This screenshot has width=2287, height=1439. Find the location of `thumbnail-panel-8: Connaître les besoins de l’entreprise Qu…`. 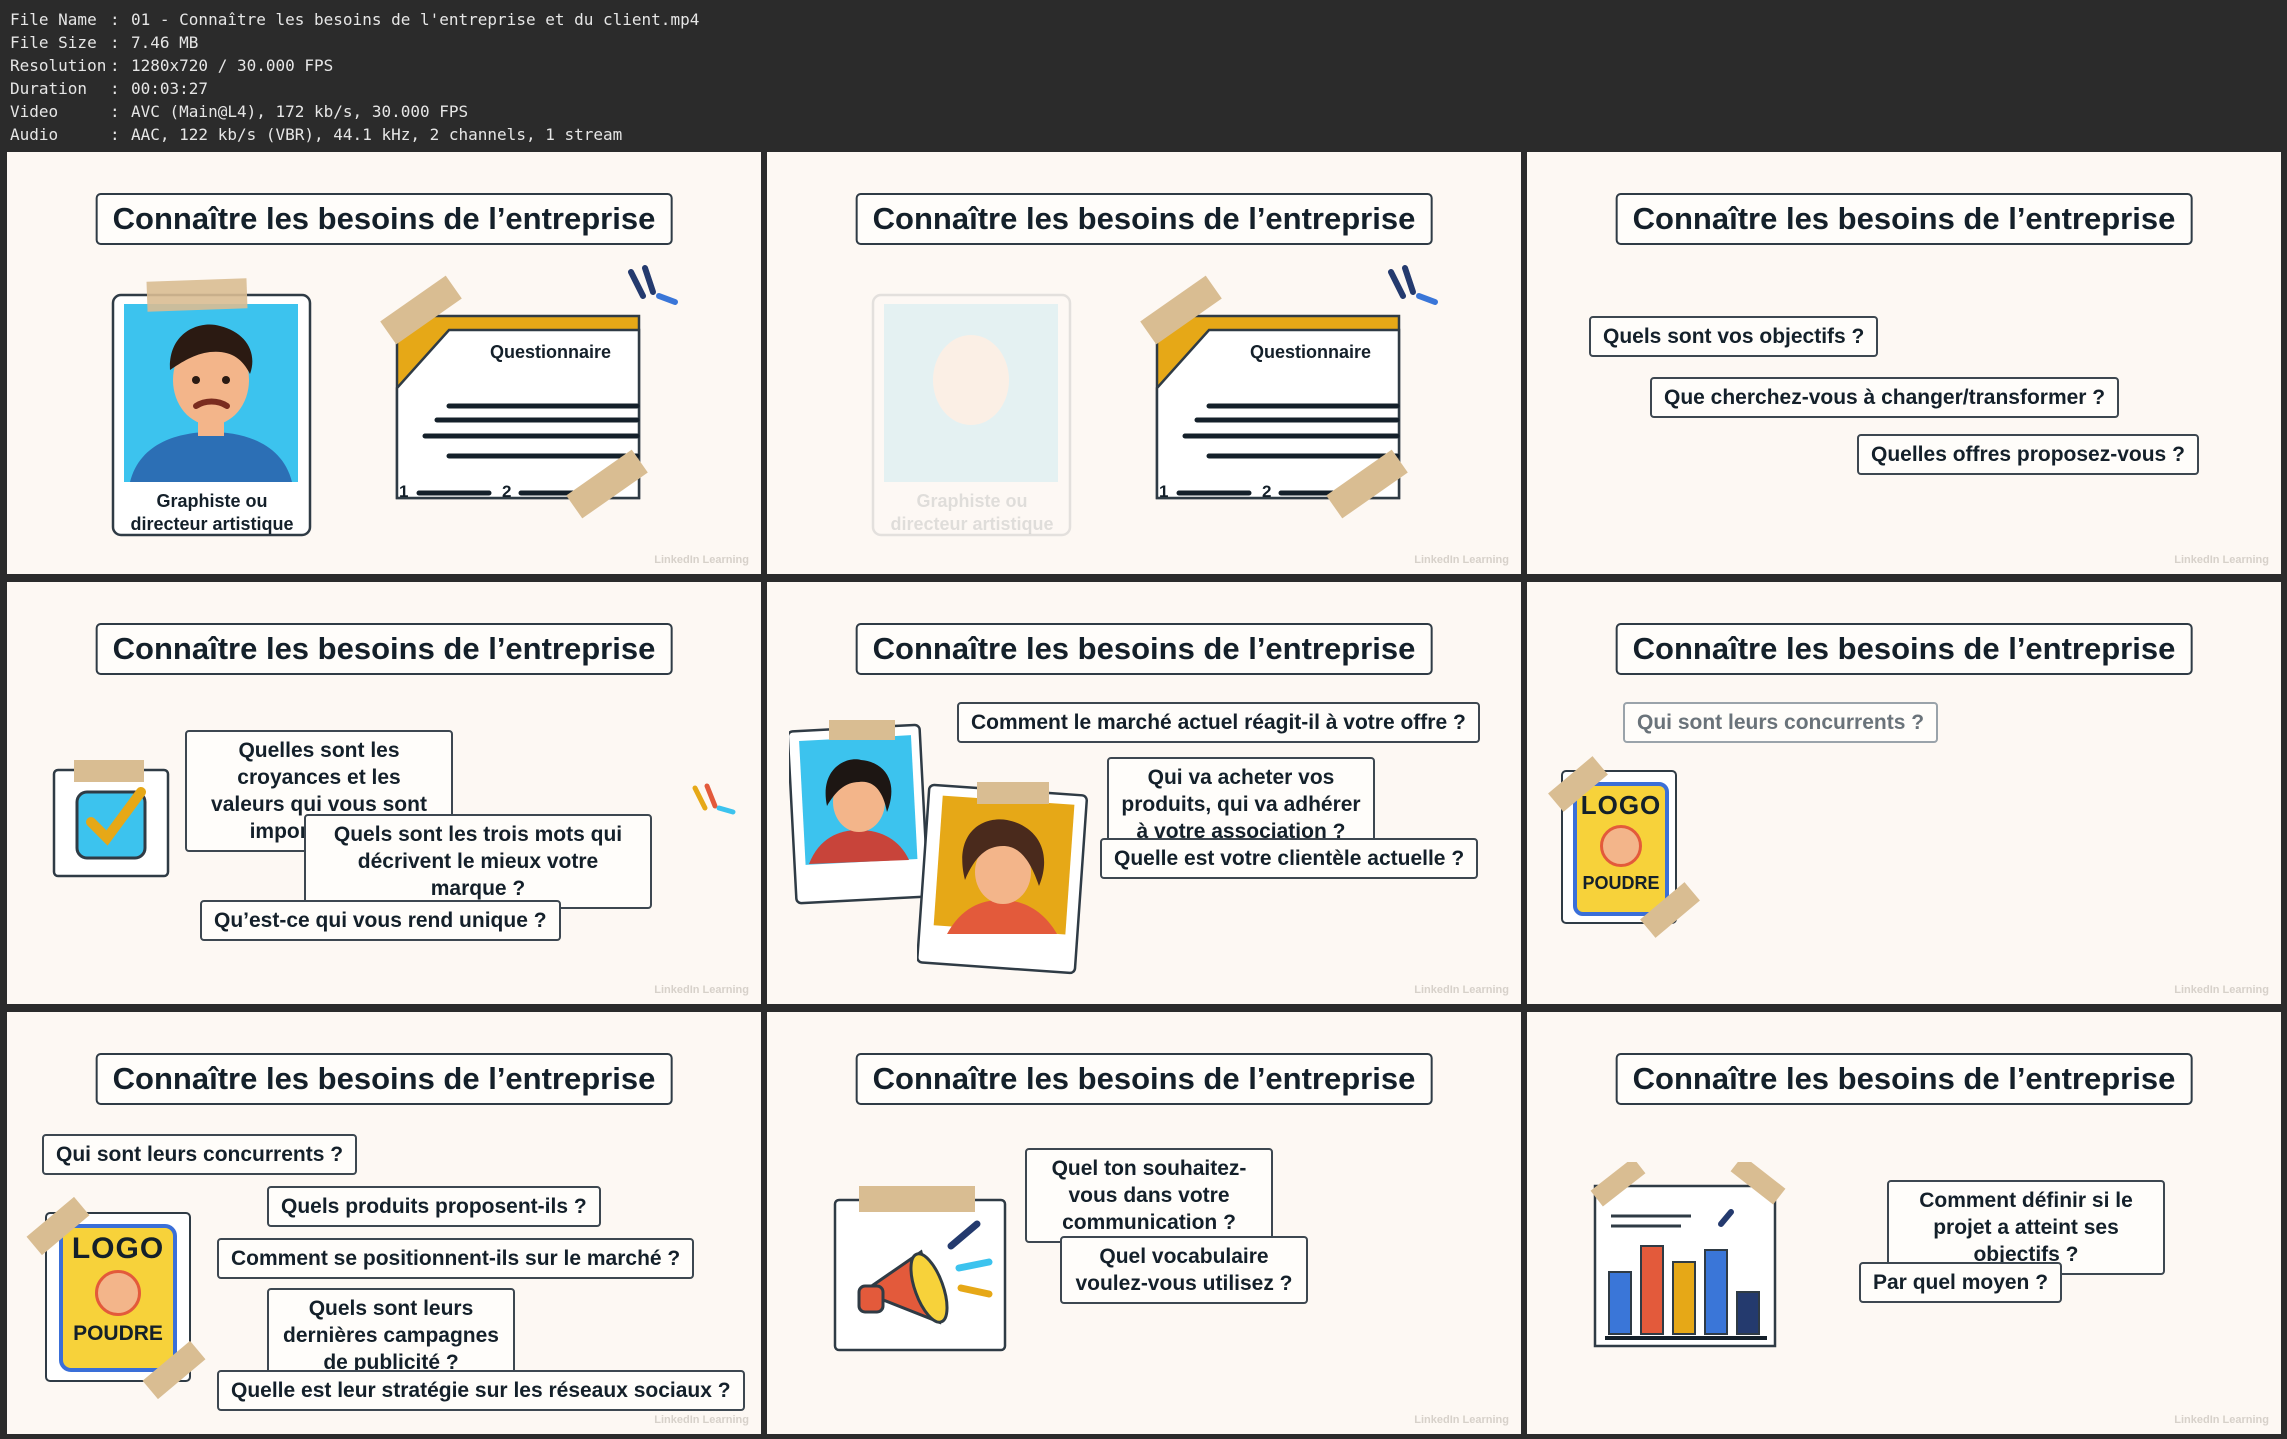

thumbnail-panel-8: Connaître les besoins de l’entreprise Qu… is located at coordinates (1144, 1223).